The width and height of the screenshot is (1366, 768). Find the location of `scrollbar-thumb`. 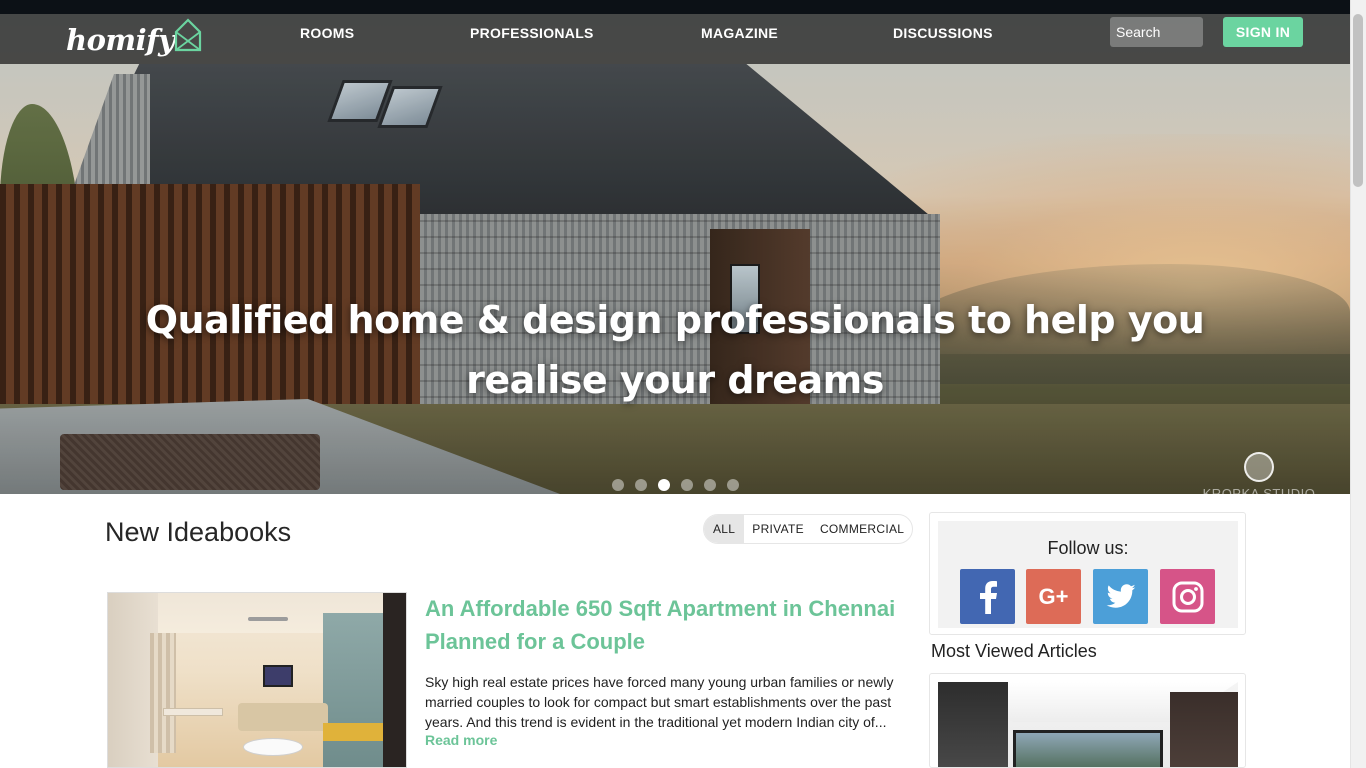

scrollbar-thumb is located at coordinates (1358, 100).